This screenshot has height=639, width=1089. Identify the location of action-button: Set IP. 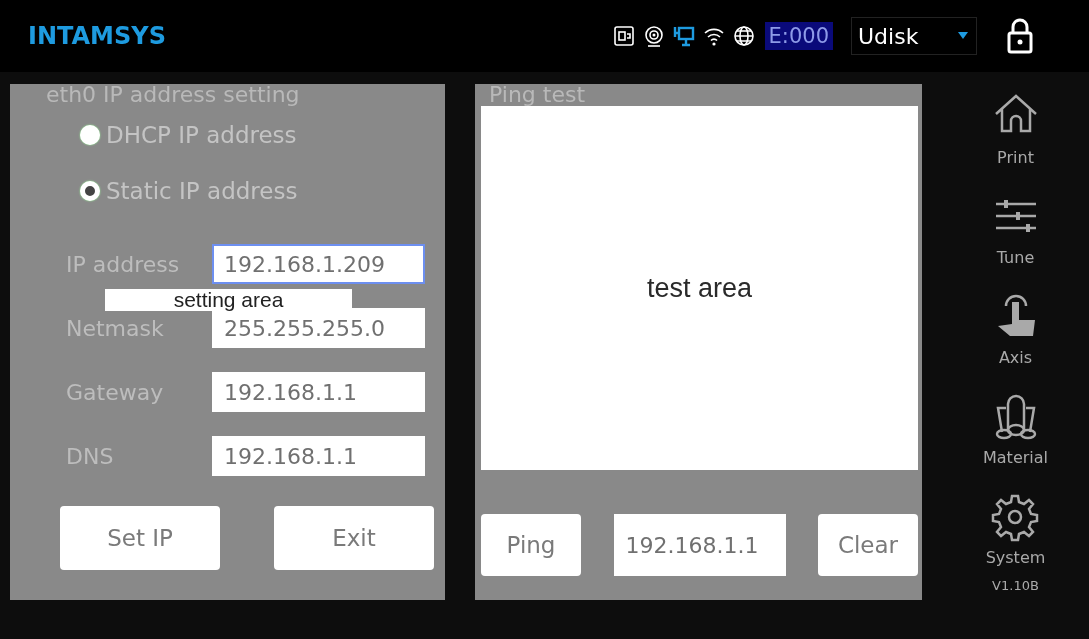
(140, 538).